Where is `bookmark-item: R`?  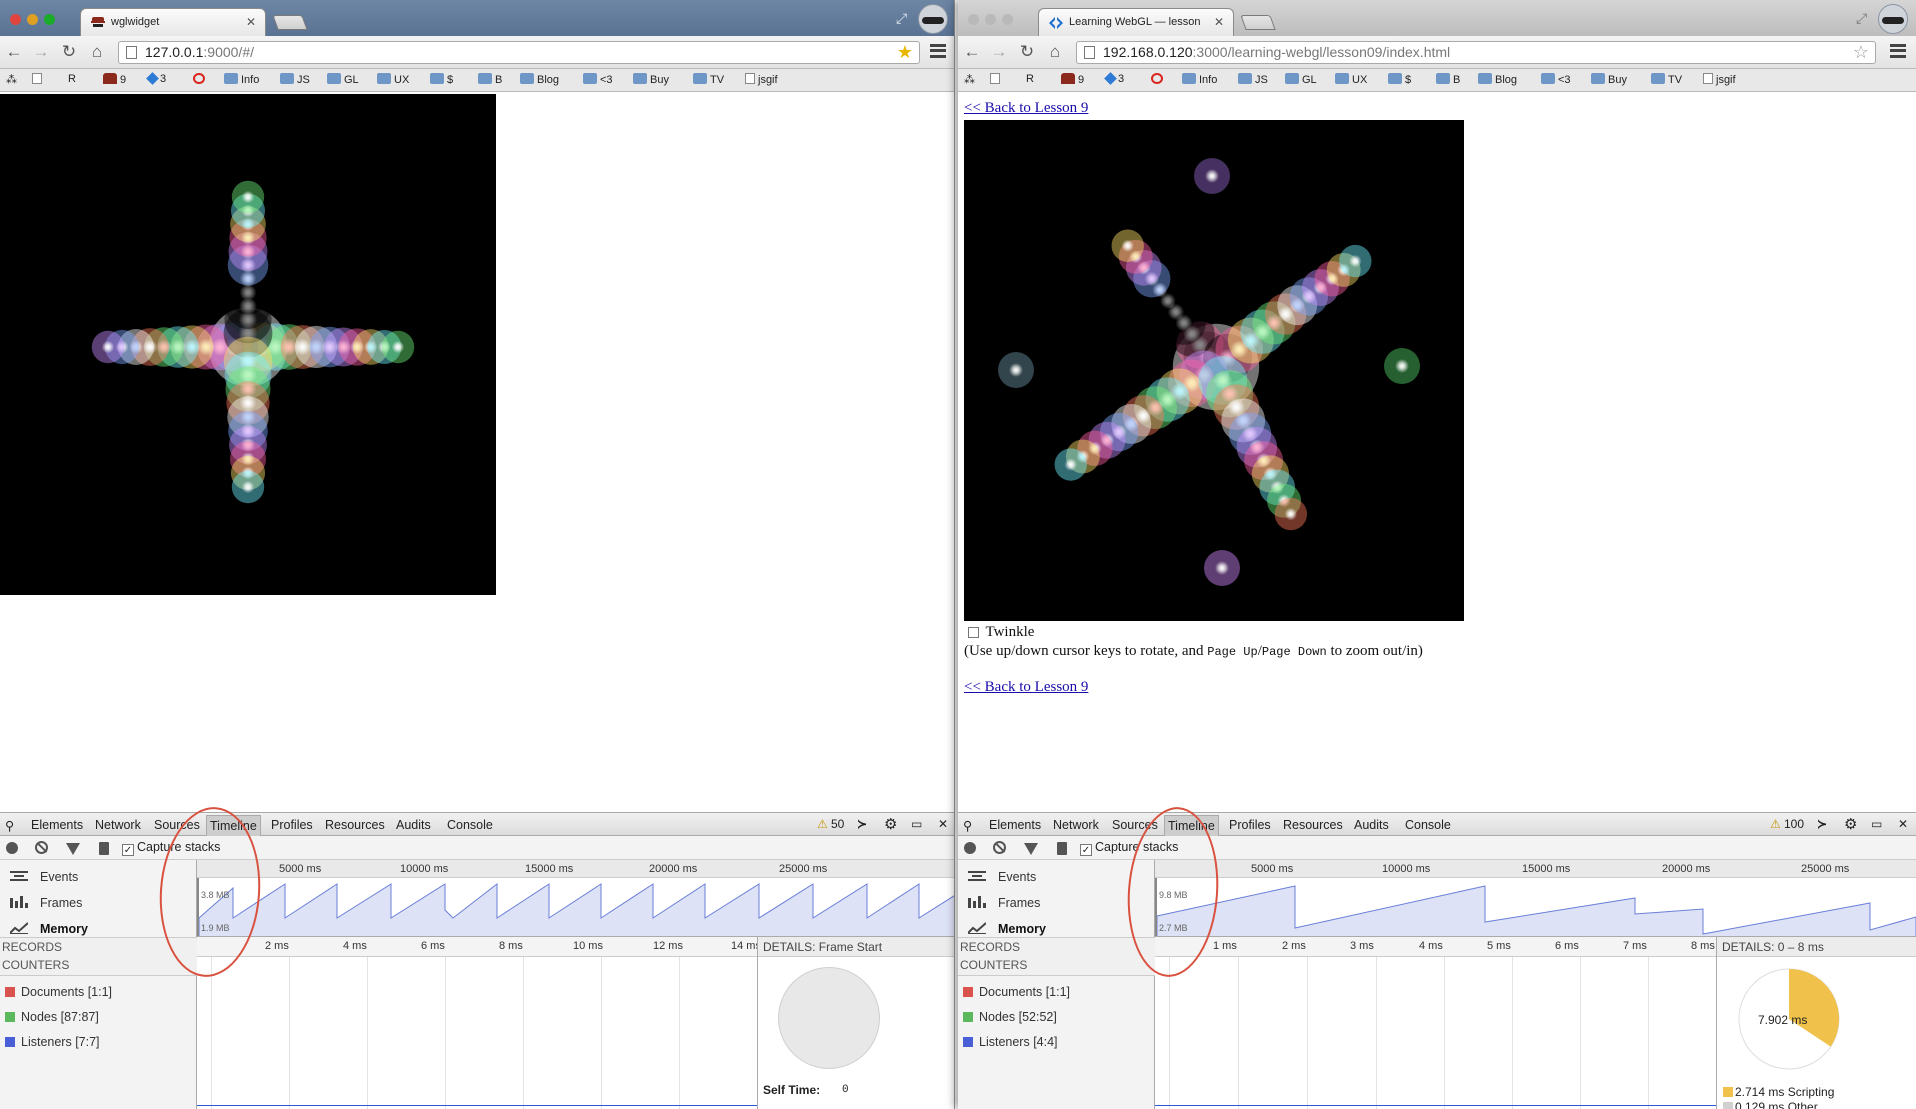 bookmark-item: R is located at coordinates (1030, 79).